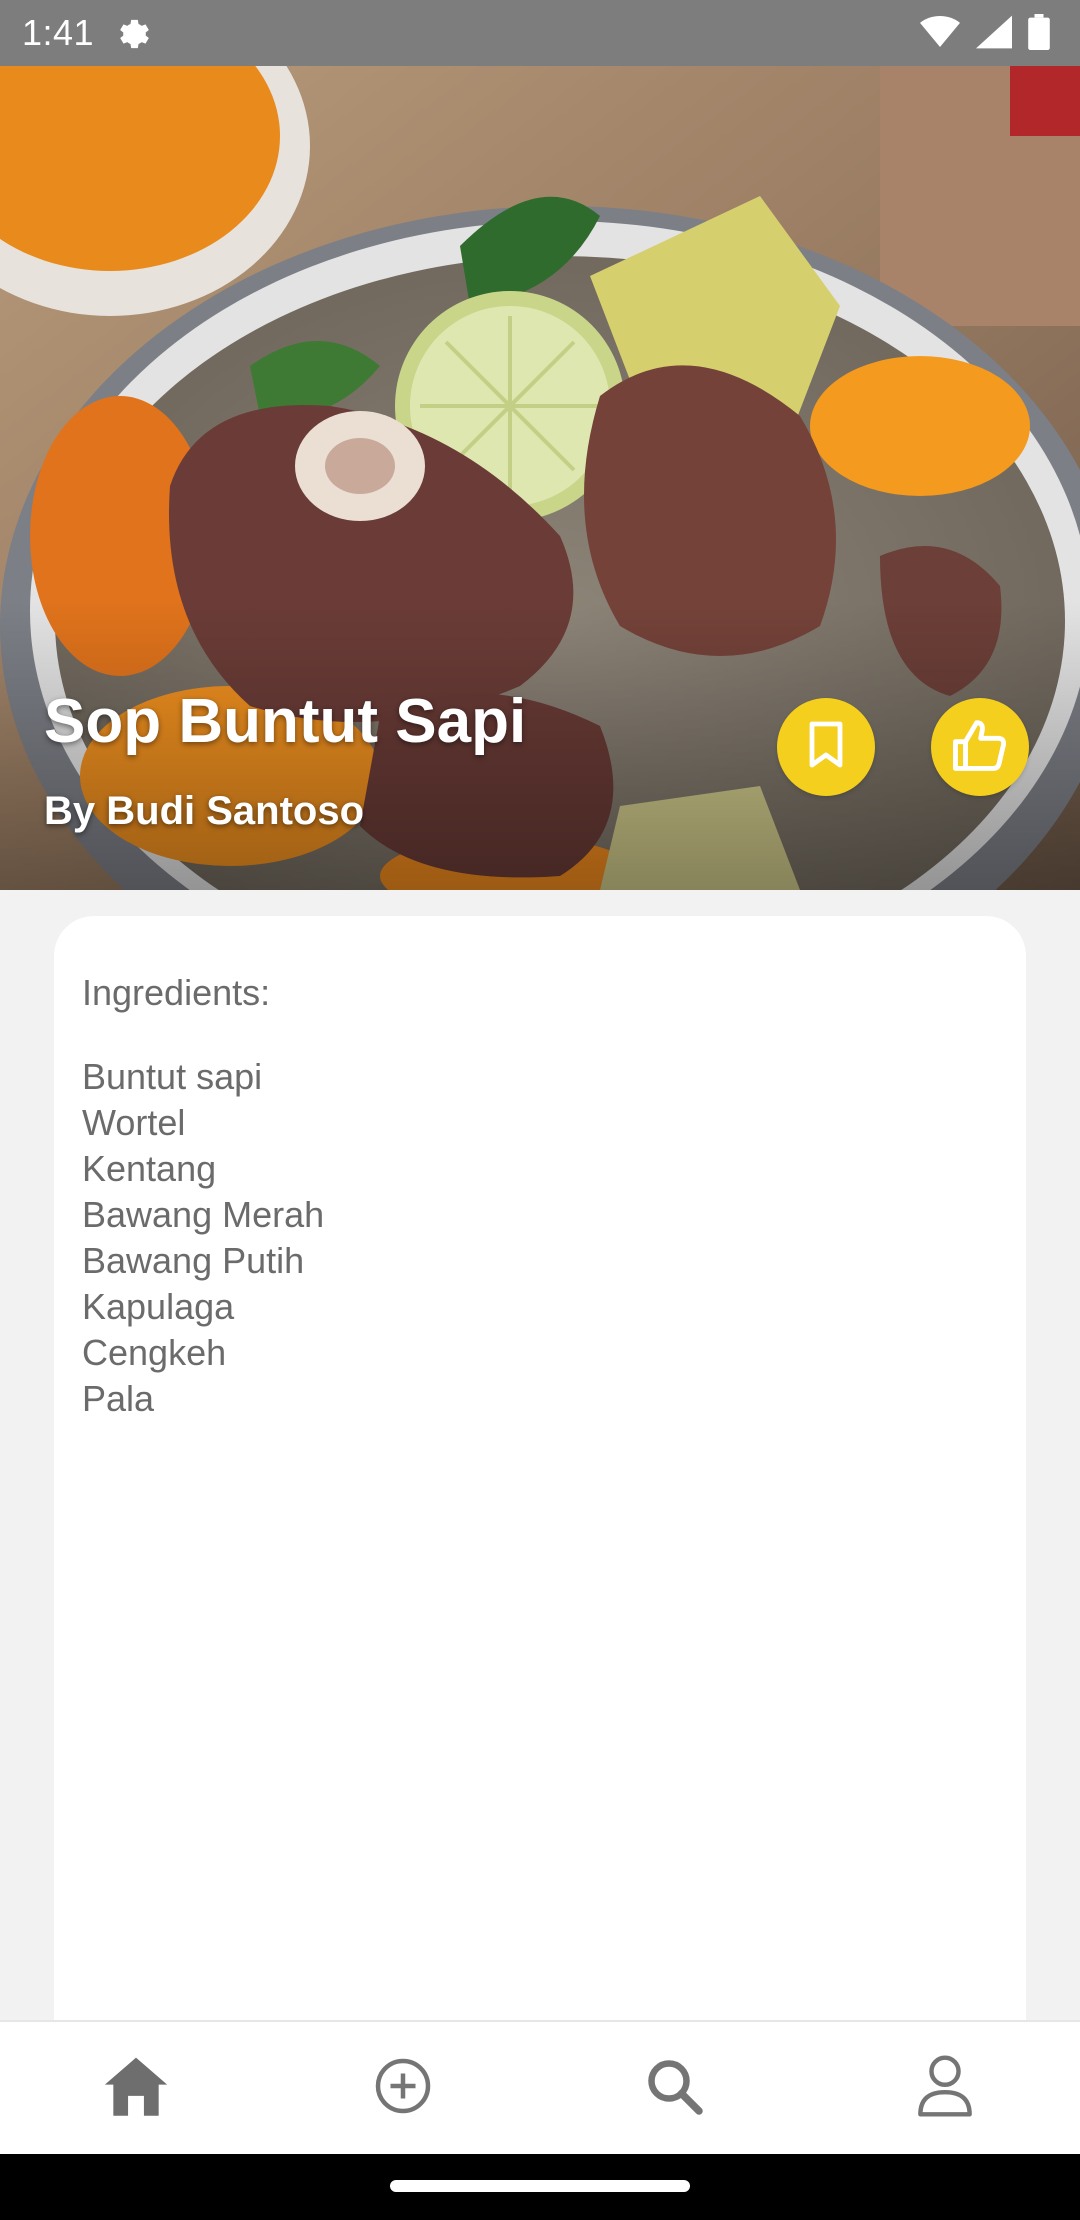 The height and width of the screenshot is (2220, 1080). Describe the element at coordinates (540, 33) in the screenshot. I see `status-bar: 1:41` at that location.